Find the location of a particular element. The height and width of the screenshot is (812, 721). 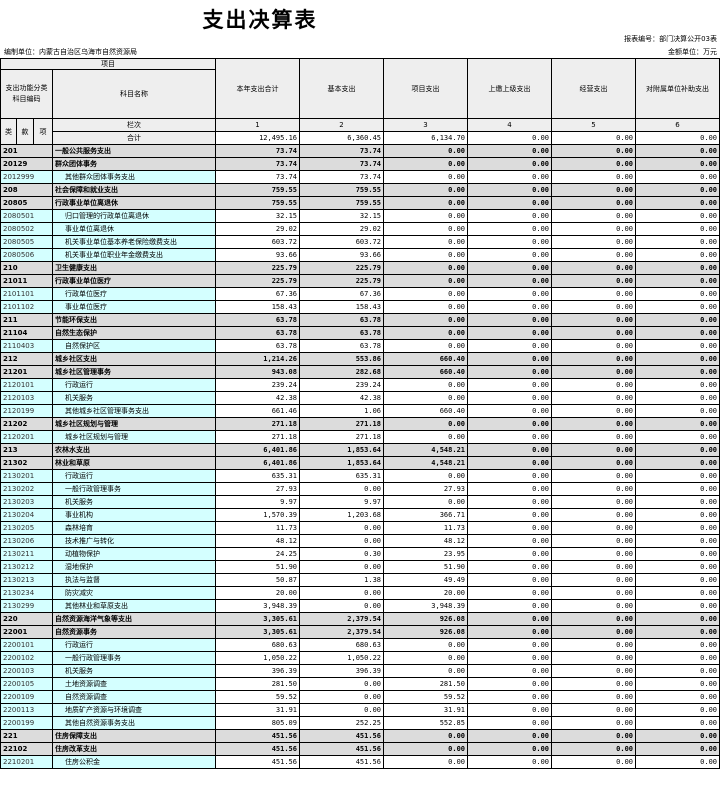

total-value: 6,360.45 is located at coordinates (341, 138).